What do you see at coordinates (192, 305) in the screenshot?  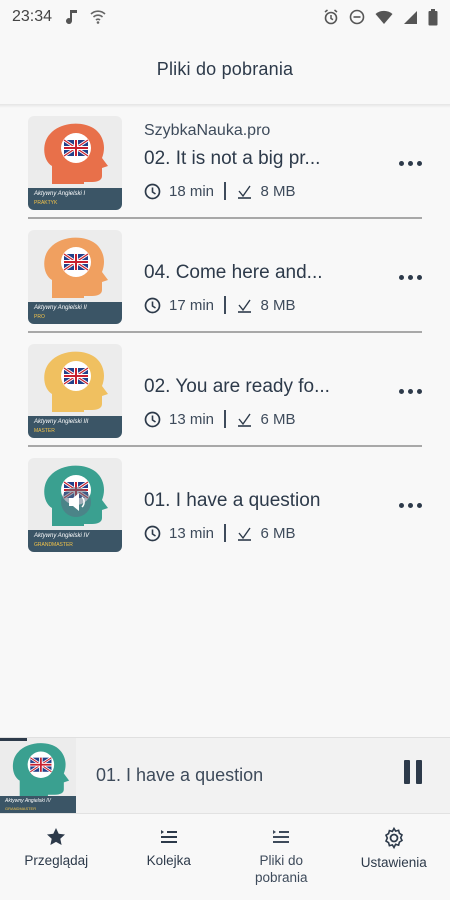 I see `item-duration: 17 min` at bounding box center [192, 305].